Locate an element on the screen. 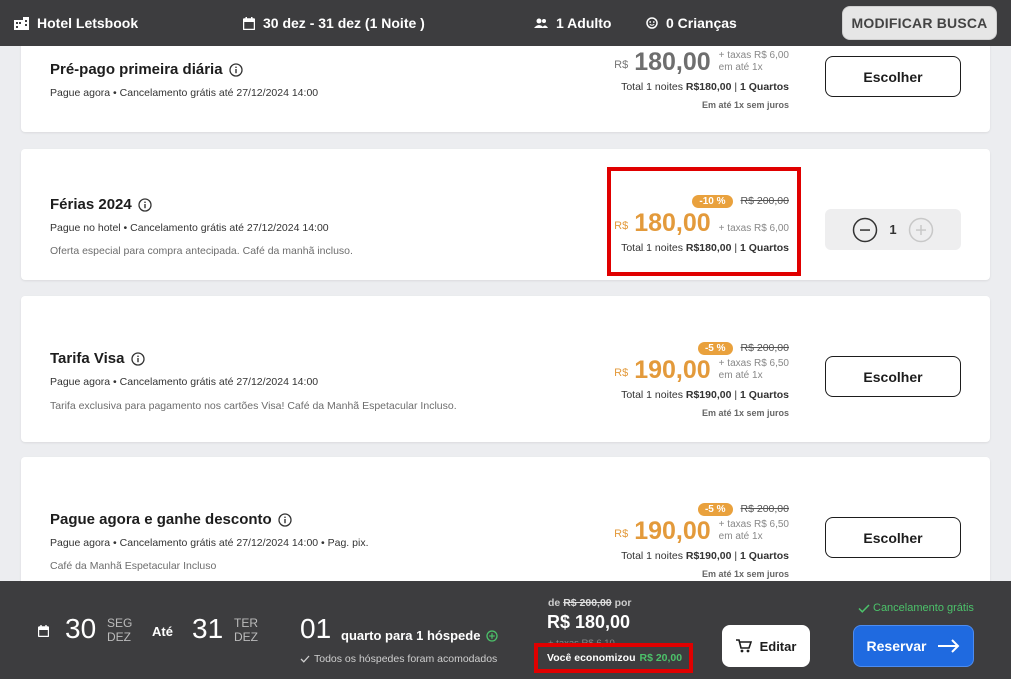 Image resolution: width=1011 pixels, height=679 pixels. from-suffix: por is located at coordinates (623, 603).